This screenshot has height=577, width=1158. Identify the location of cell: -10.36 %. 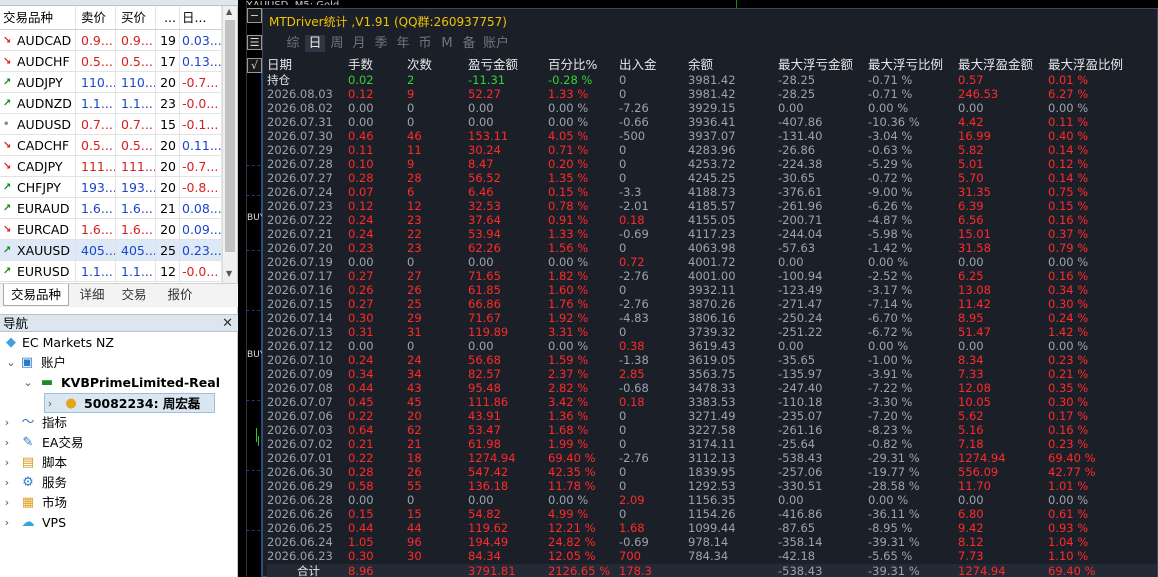
(894, 122).